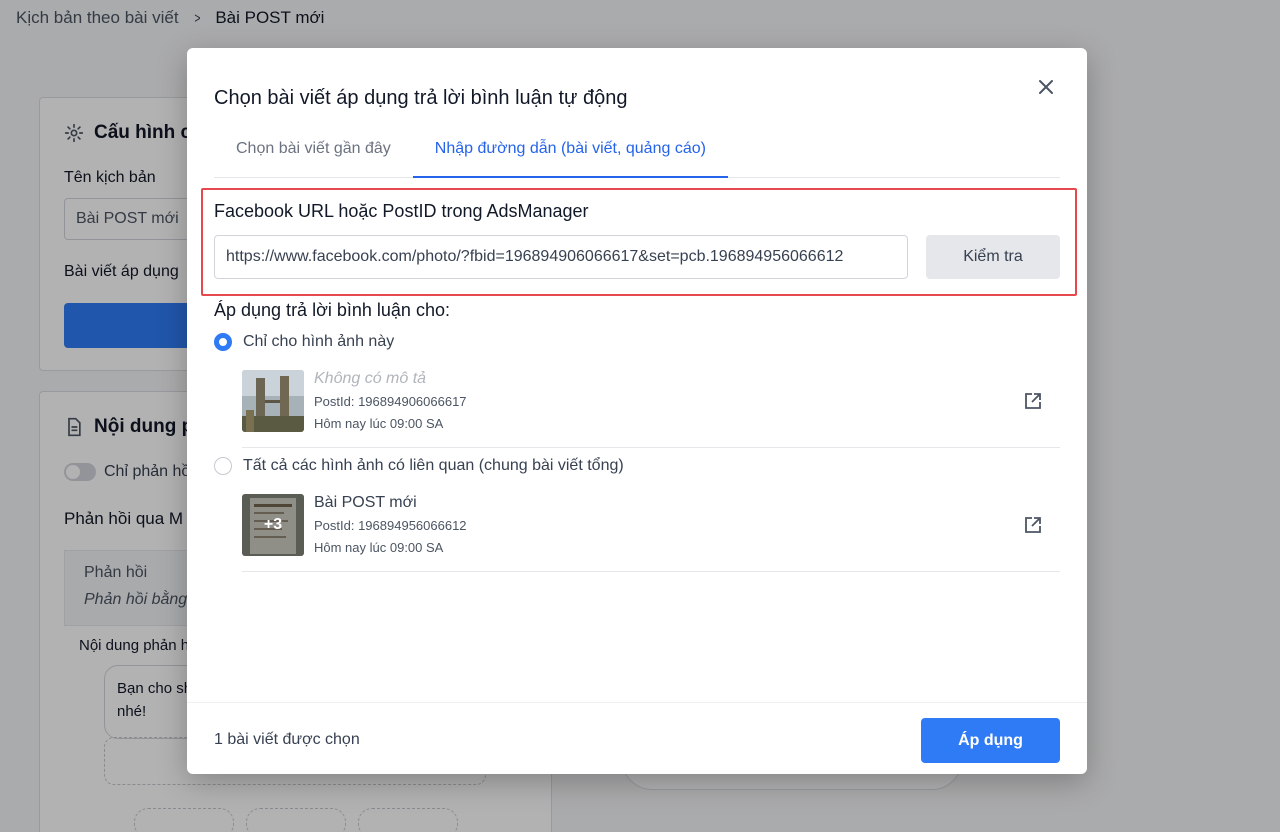 The width and height of the screenshot is (1280, 832). What do you see at coordinates (390, 401) in the screenshot?
I see `post-id: PostId: 196894906066617` at bounding box center [390, 401].